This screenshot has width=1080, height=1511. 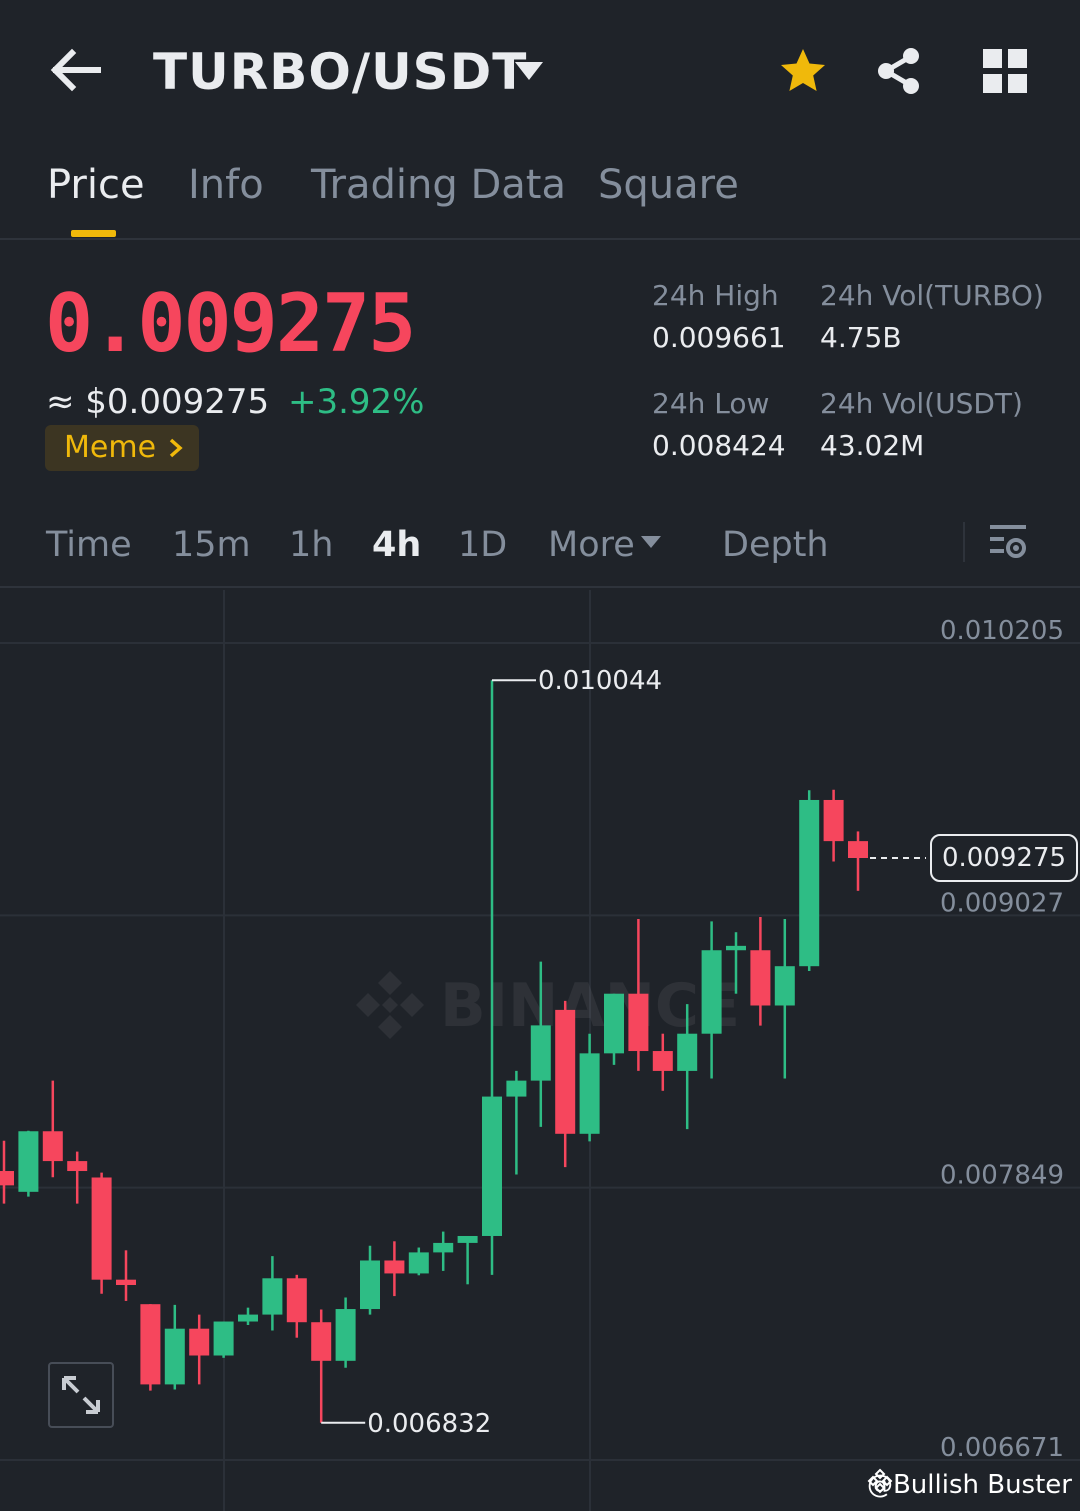 I want to click on credit-watermark: @Bullish Buster, so click(x=969, y=1485).